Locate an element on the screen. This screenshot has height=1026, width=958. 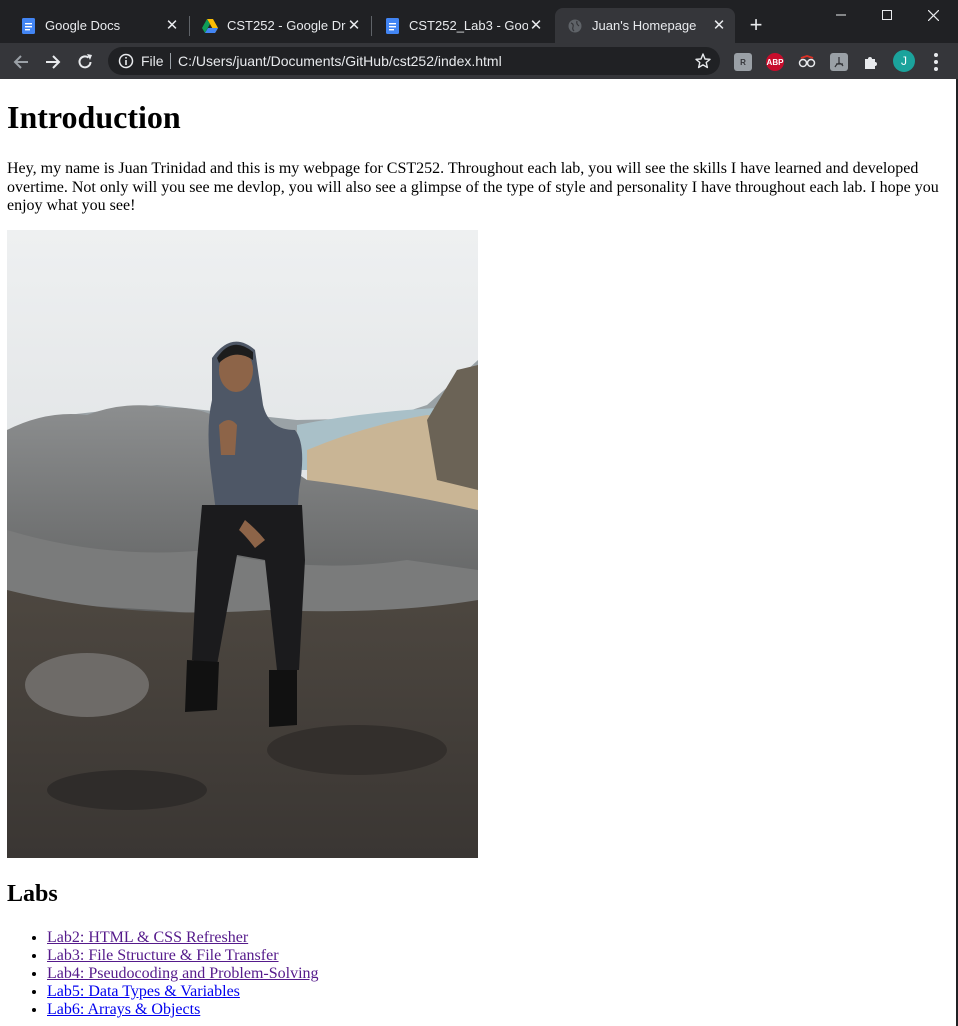
bookmark-star-icon is located at coordinates (703, 61).